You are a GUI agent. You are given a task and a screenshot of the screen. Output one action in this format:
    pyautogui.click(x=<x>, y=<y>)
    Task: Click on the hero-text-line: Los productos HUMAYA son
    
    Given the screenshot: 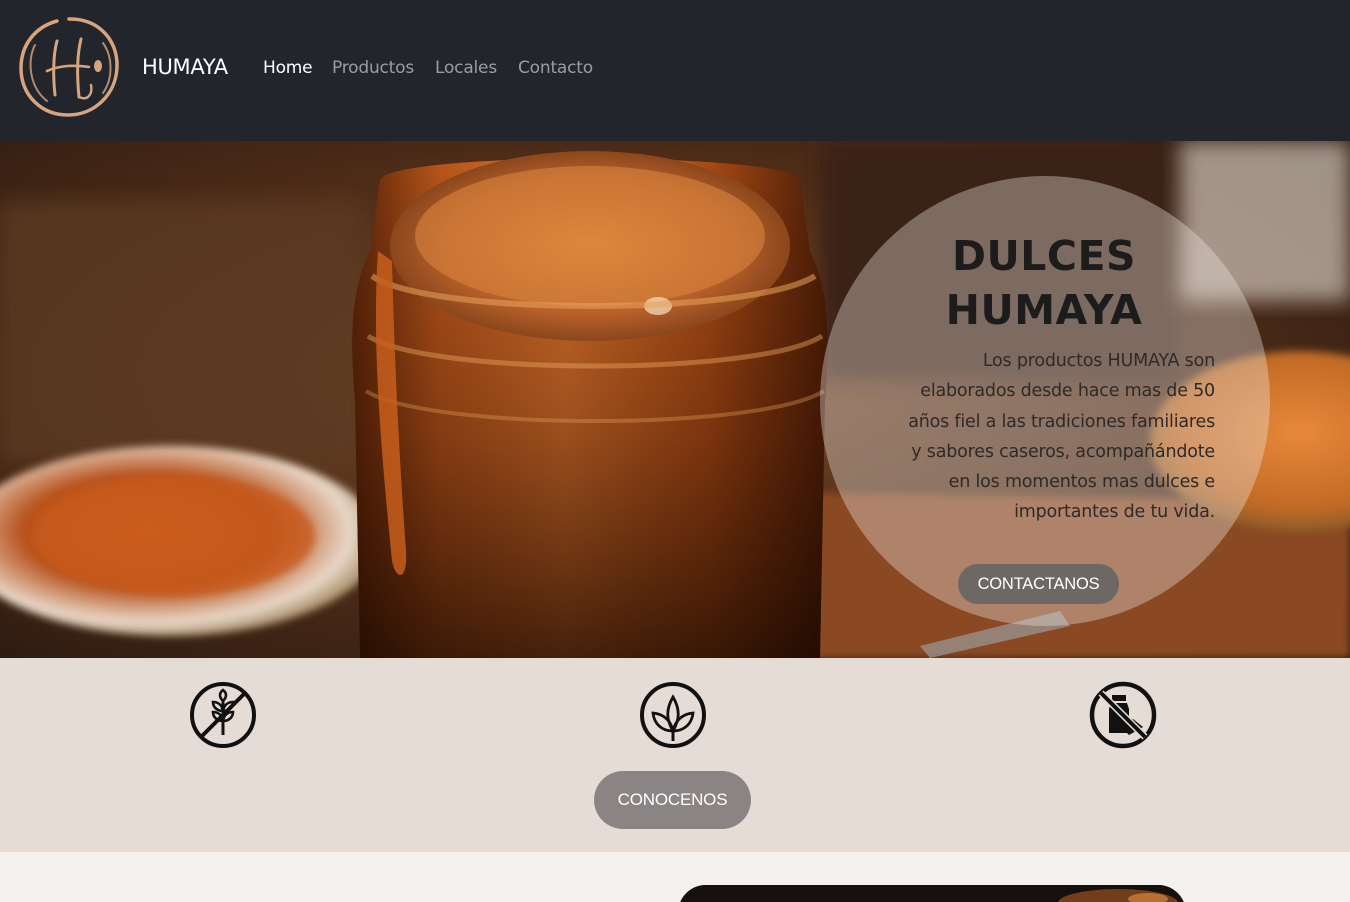 What is the action you would take?
    pyautogui.click(x=1098, y=361)
    